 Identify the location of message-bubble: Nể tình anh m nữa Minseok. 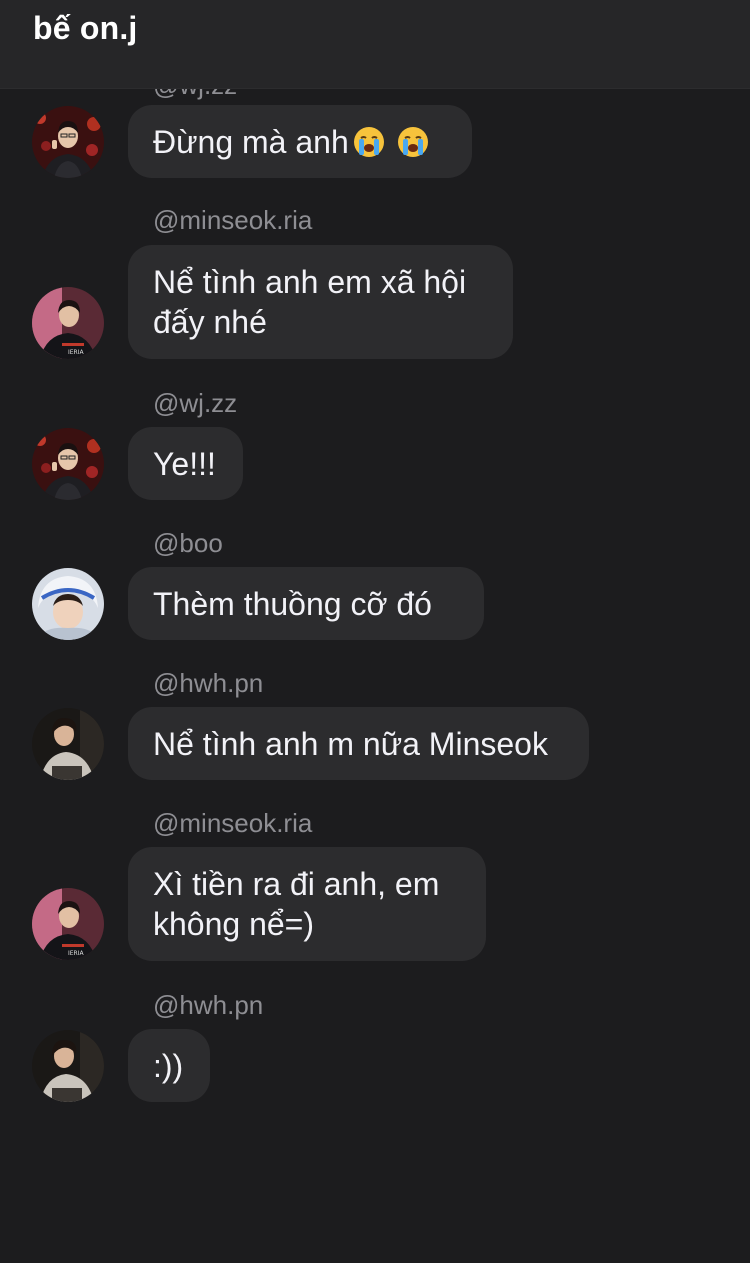
(358, 743).